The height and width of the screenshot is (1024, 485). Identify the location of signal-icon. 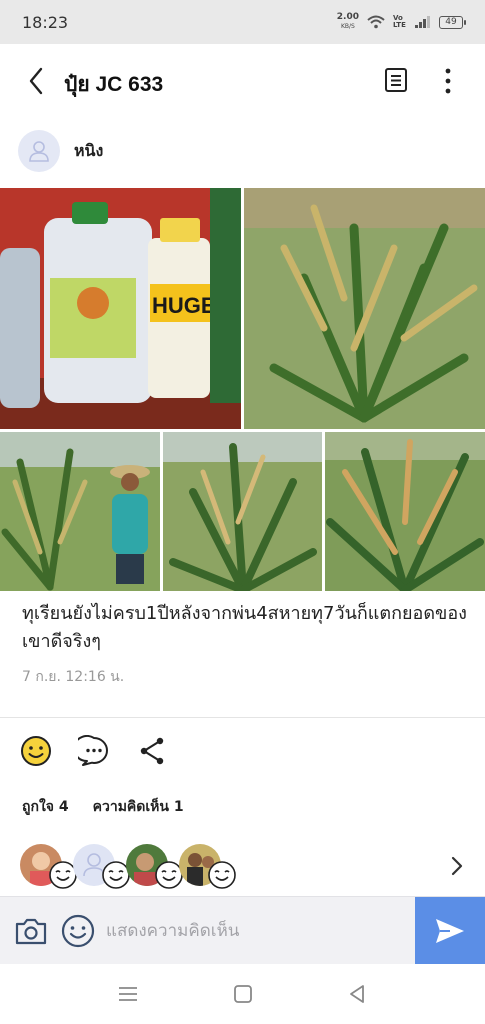
(422, 22).